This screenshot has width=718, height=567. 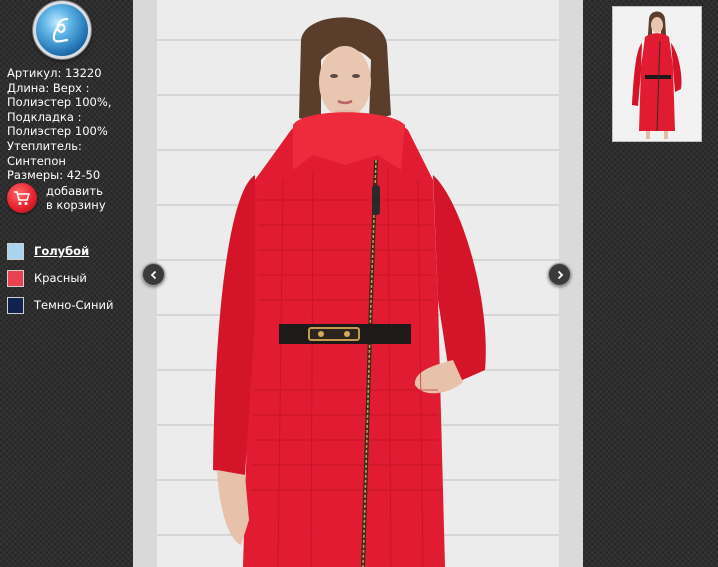 I want to click on brand-logo, so click(x=62, y=30).